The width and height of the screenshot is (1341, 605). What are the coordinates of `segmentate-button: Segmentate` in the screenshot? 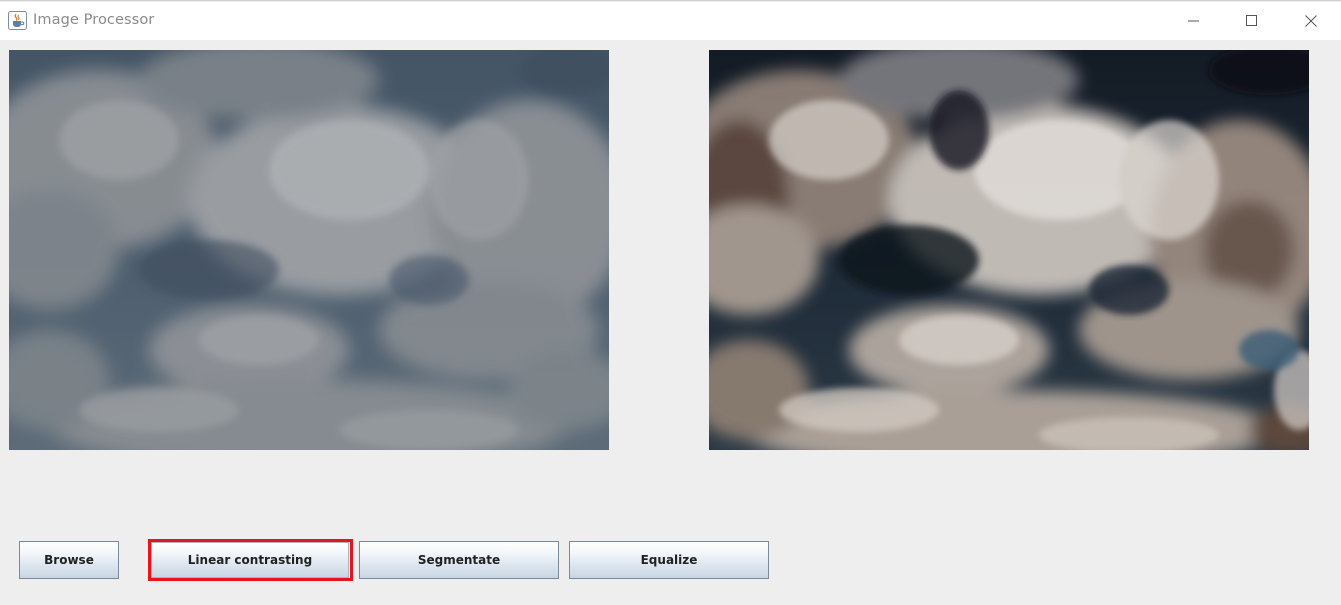 It's located at (459, 560).